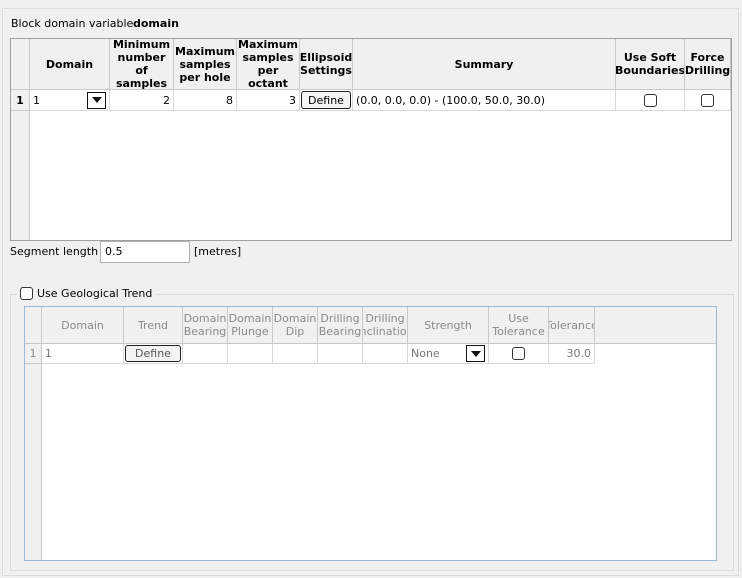 The height and width of the screenshot is (578, 742). I want to click on header-use-tolerance: Use Tolerance, so click(519, 325).